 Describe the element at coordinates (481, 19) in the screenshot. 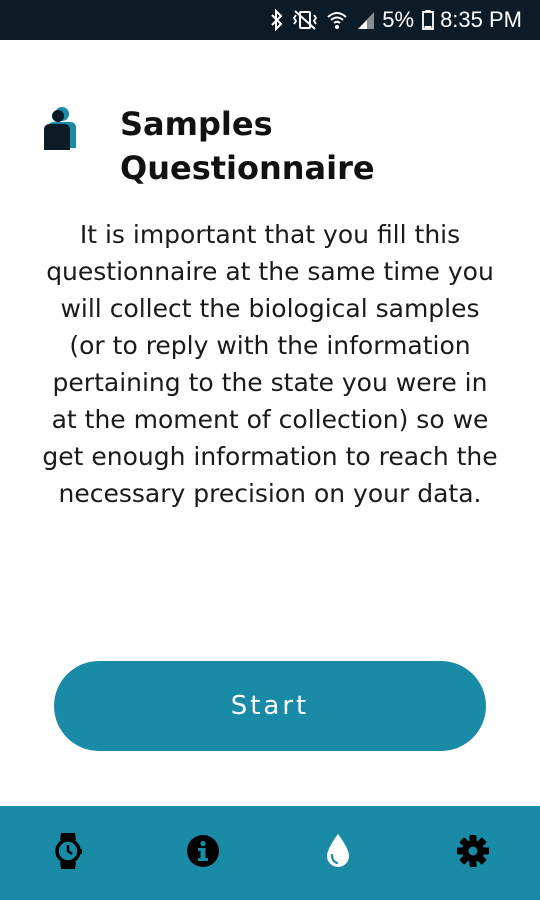

I see `clock: 8:35 PM` at that location.